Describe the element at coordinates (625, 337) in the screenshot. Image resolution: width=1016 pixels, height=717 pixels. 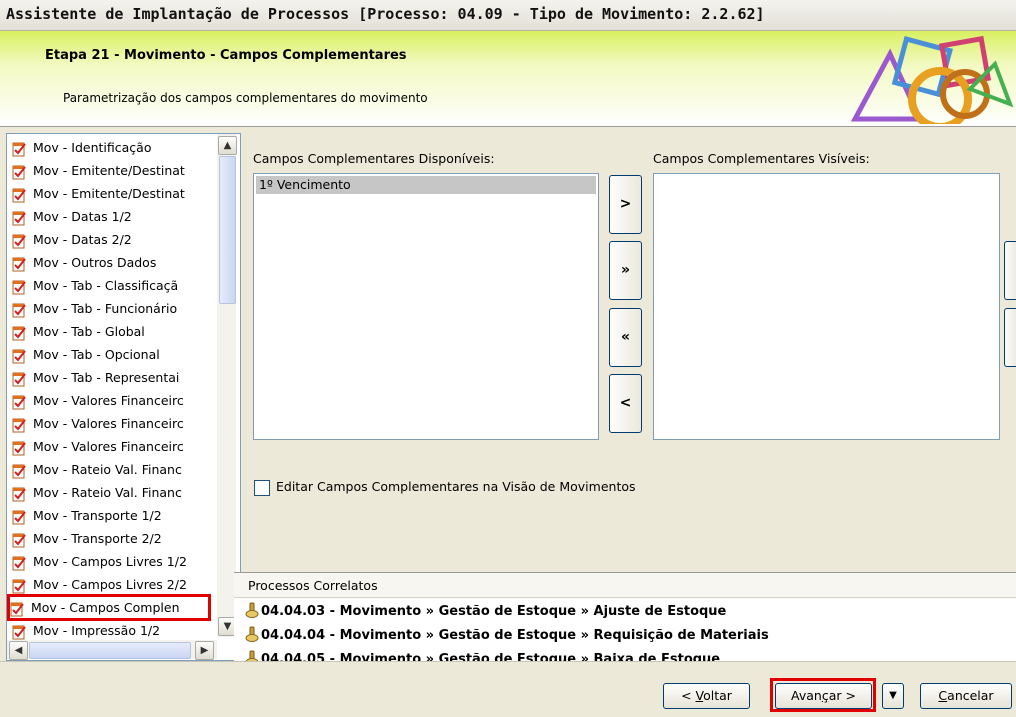
I see `move-all-left-button: «` at that location.